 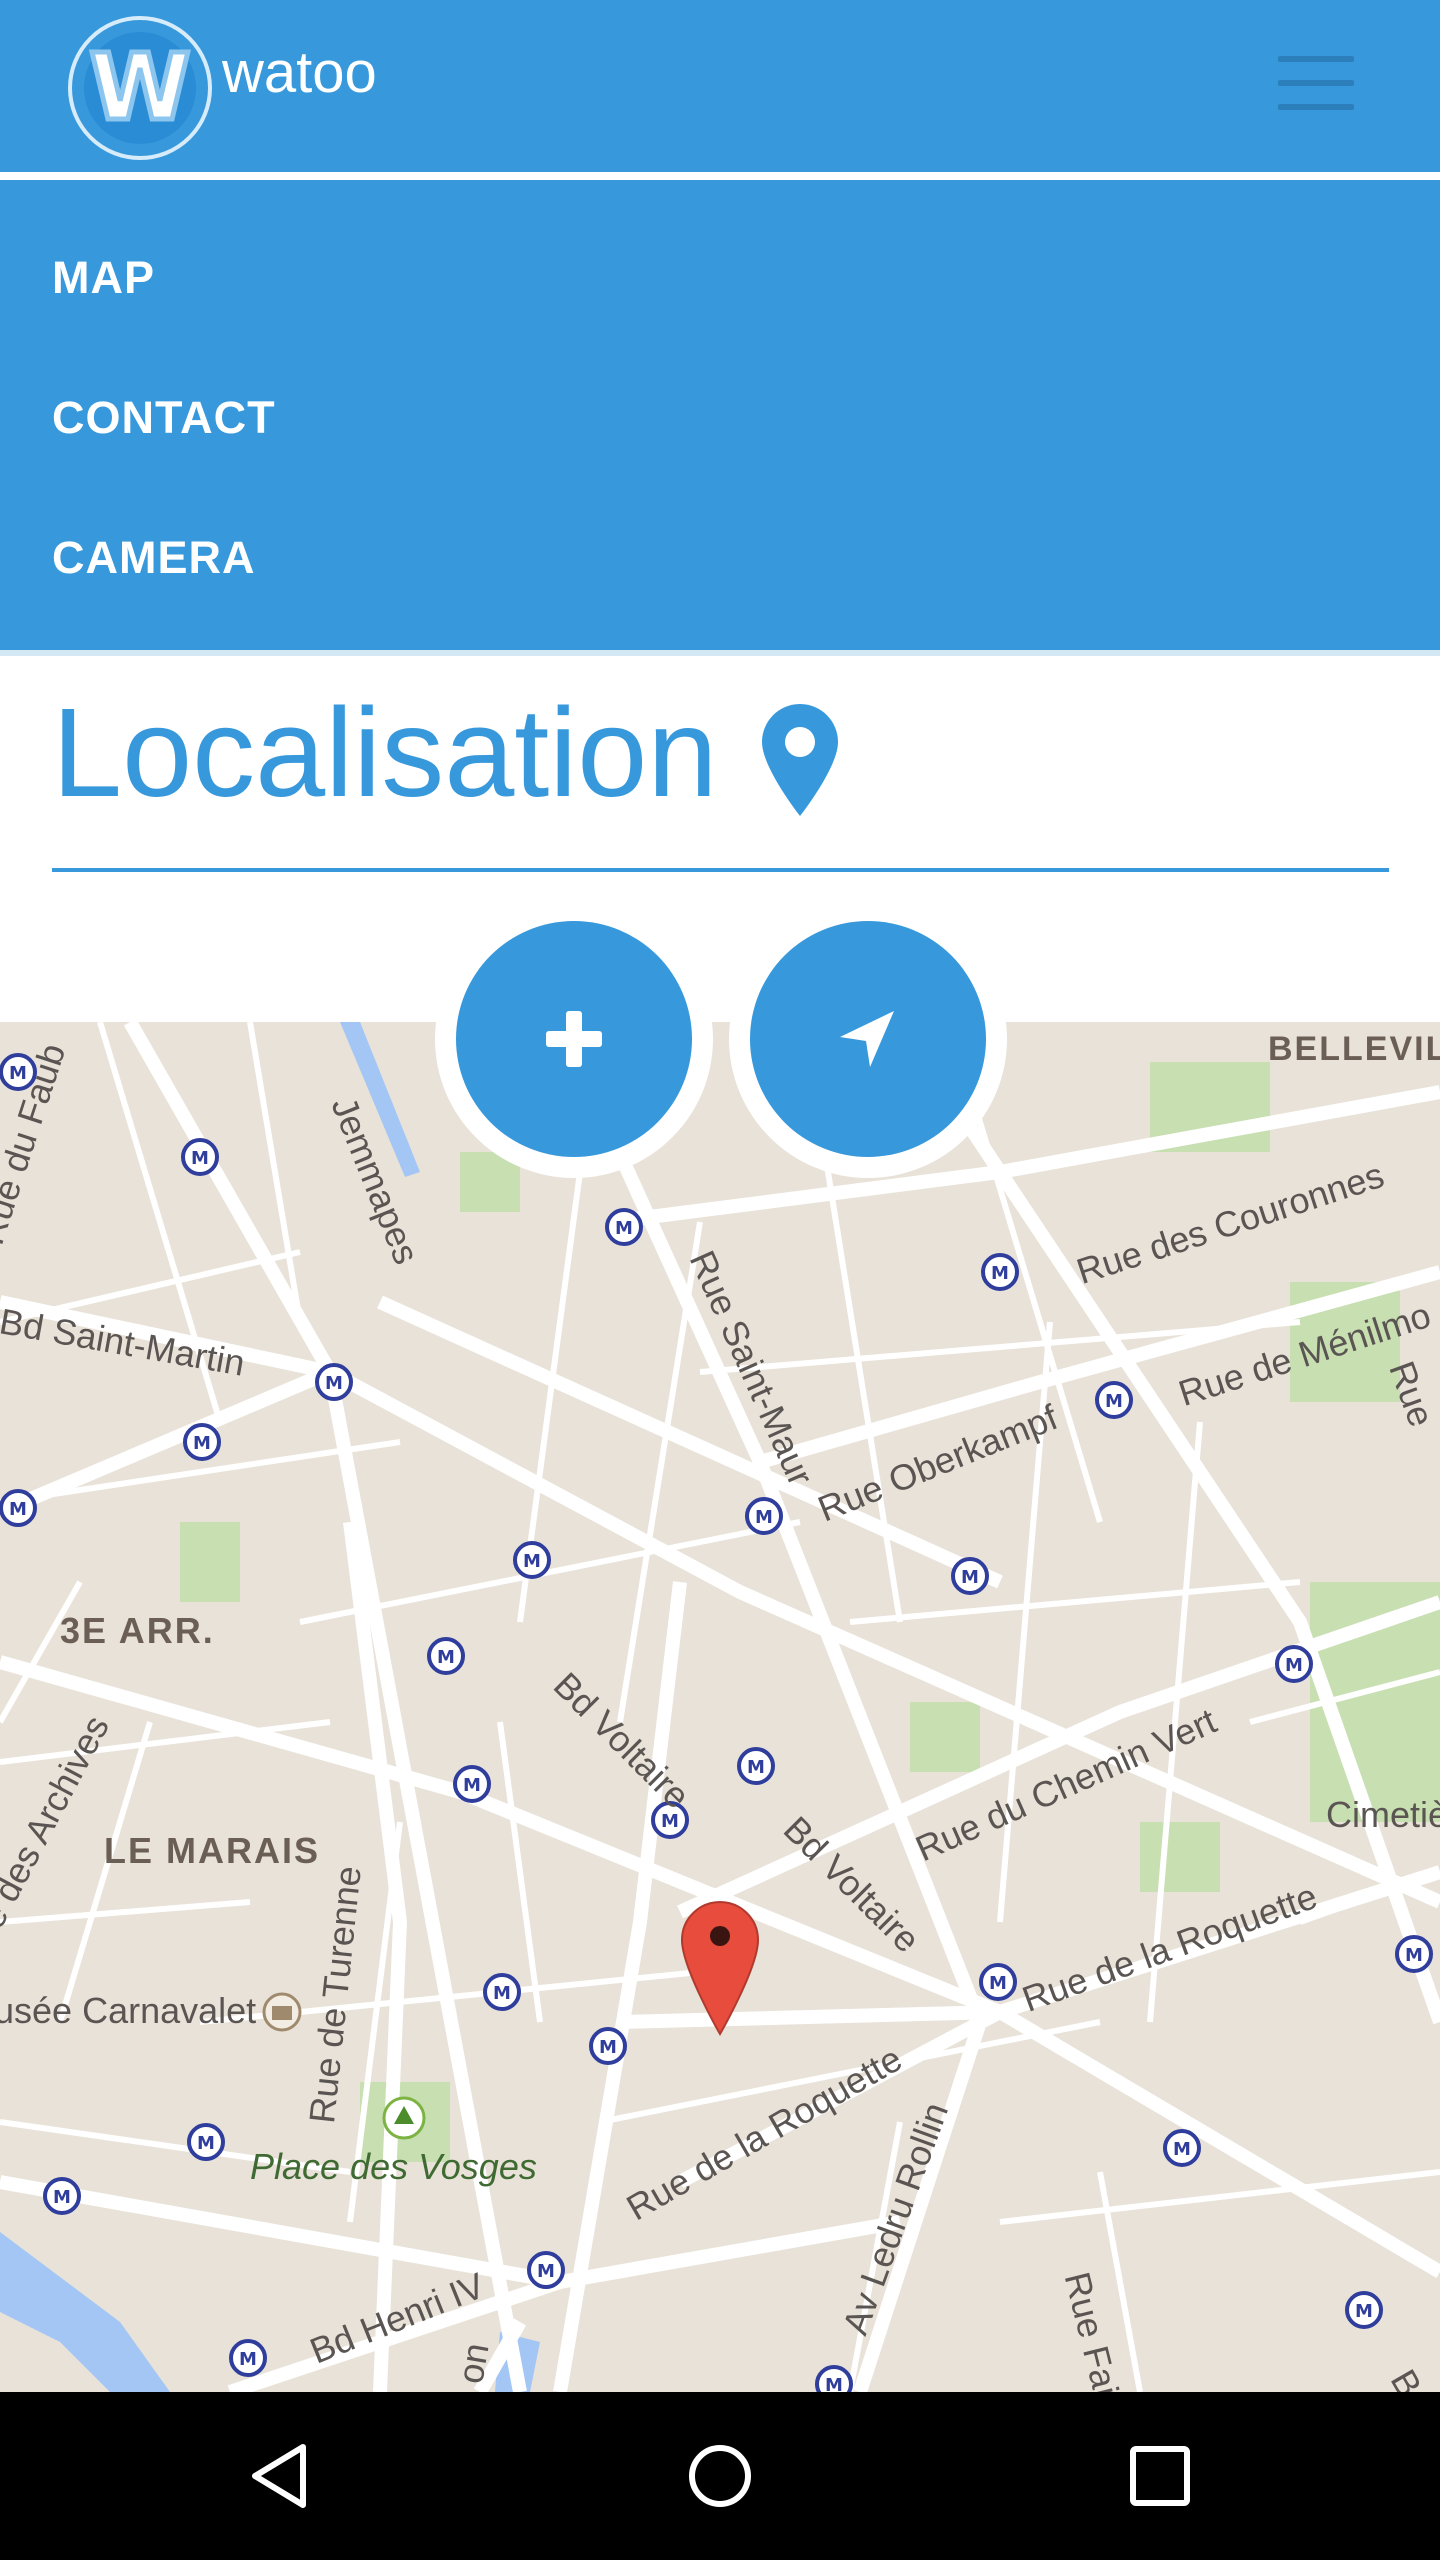 I want to click on back-button, so click(x=280, y=2476).